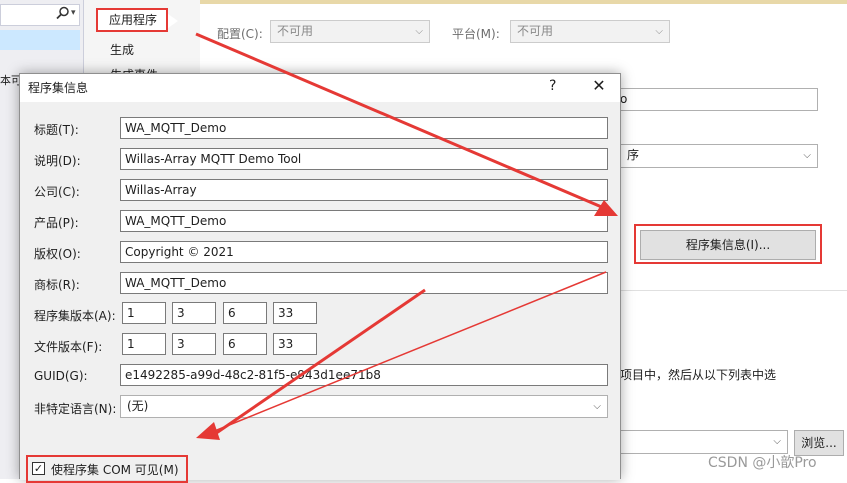 The height and width of the screenshot is (483, 847). I want to click on assembly-version-major: 1, so click(144, 313).